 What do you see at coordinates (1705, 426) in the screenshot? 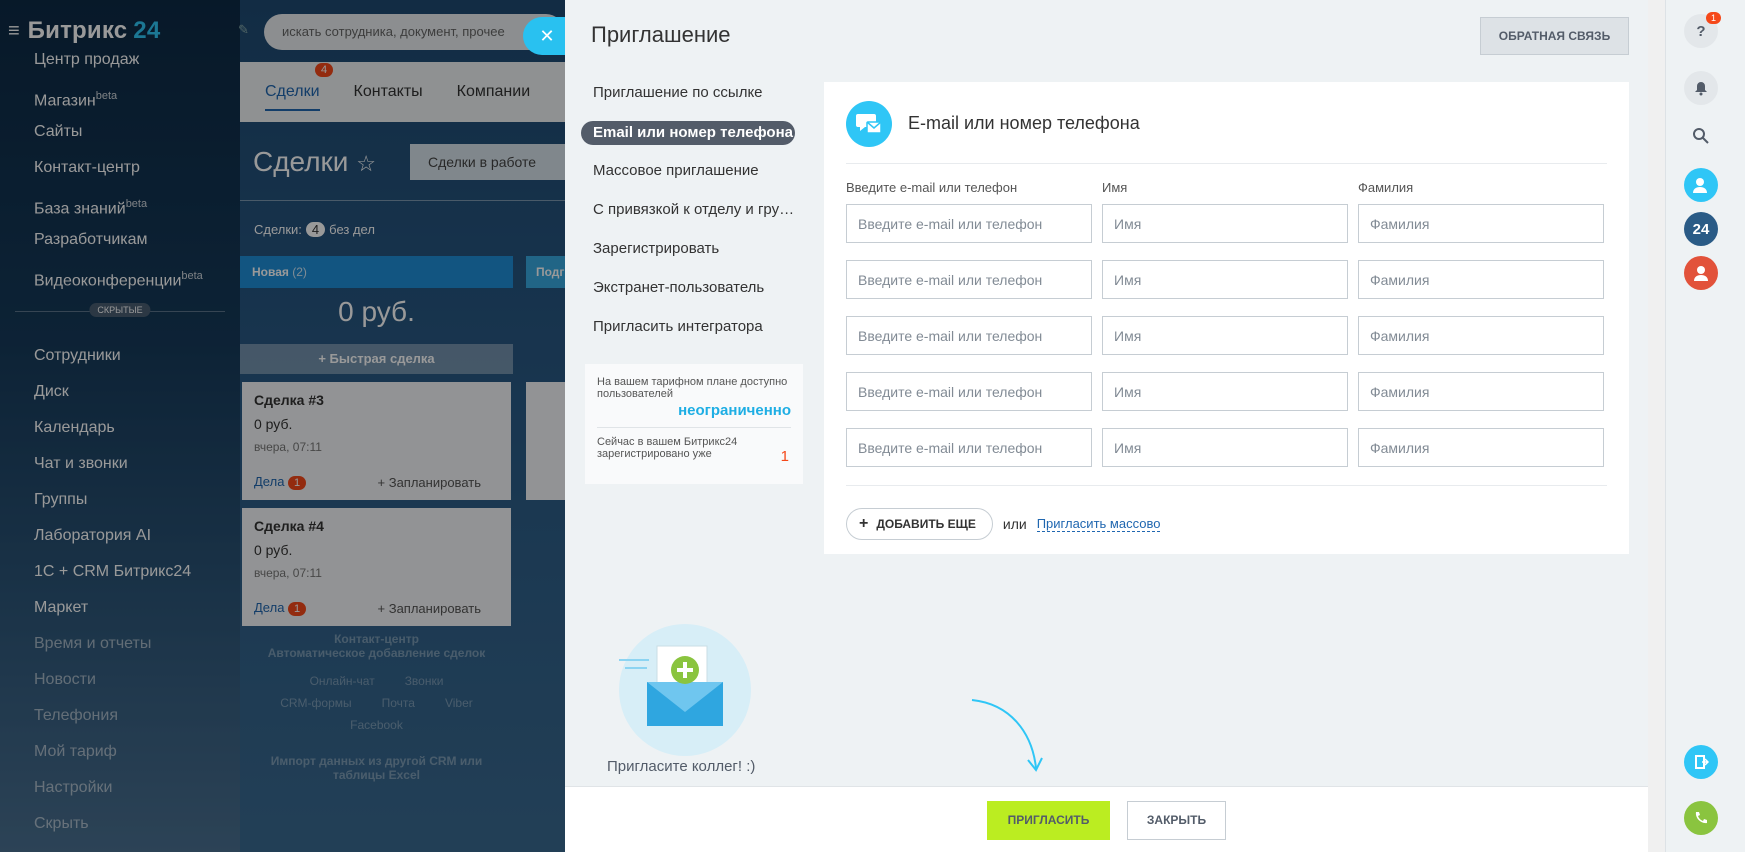
I see `right-bar: ? 1 24` at bounding box center [1705, 426].